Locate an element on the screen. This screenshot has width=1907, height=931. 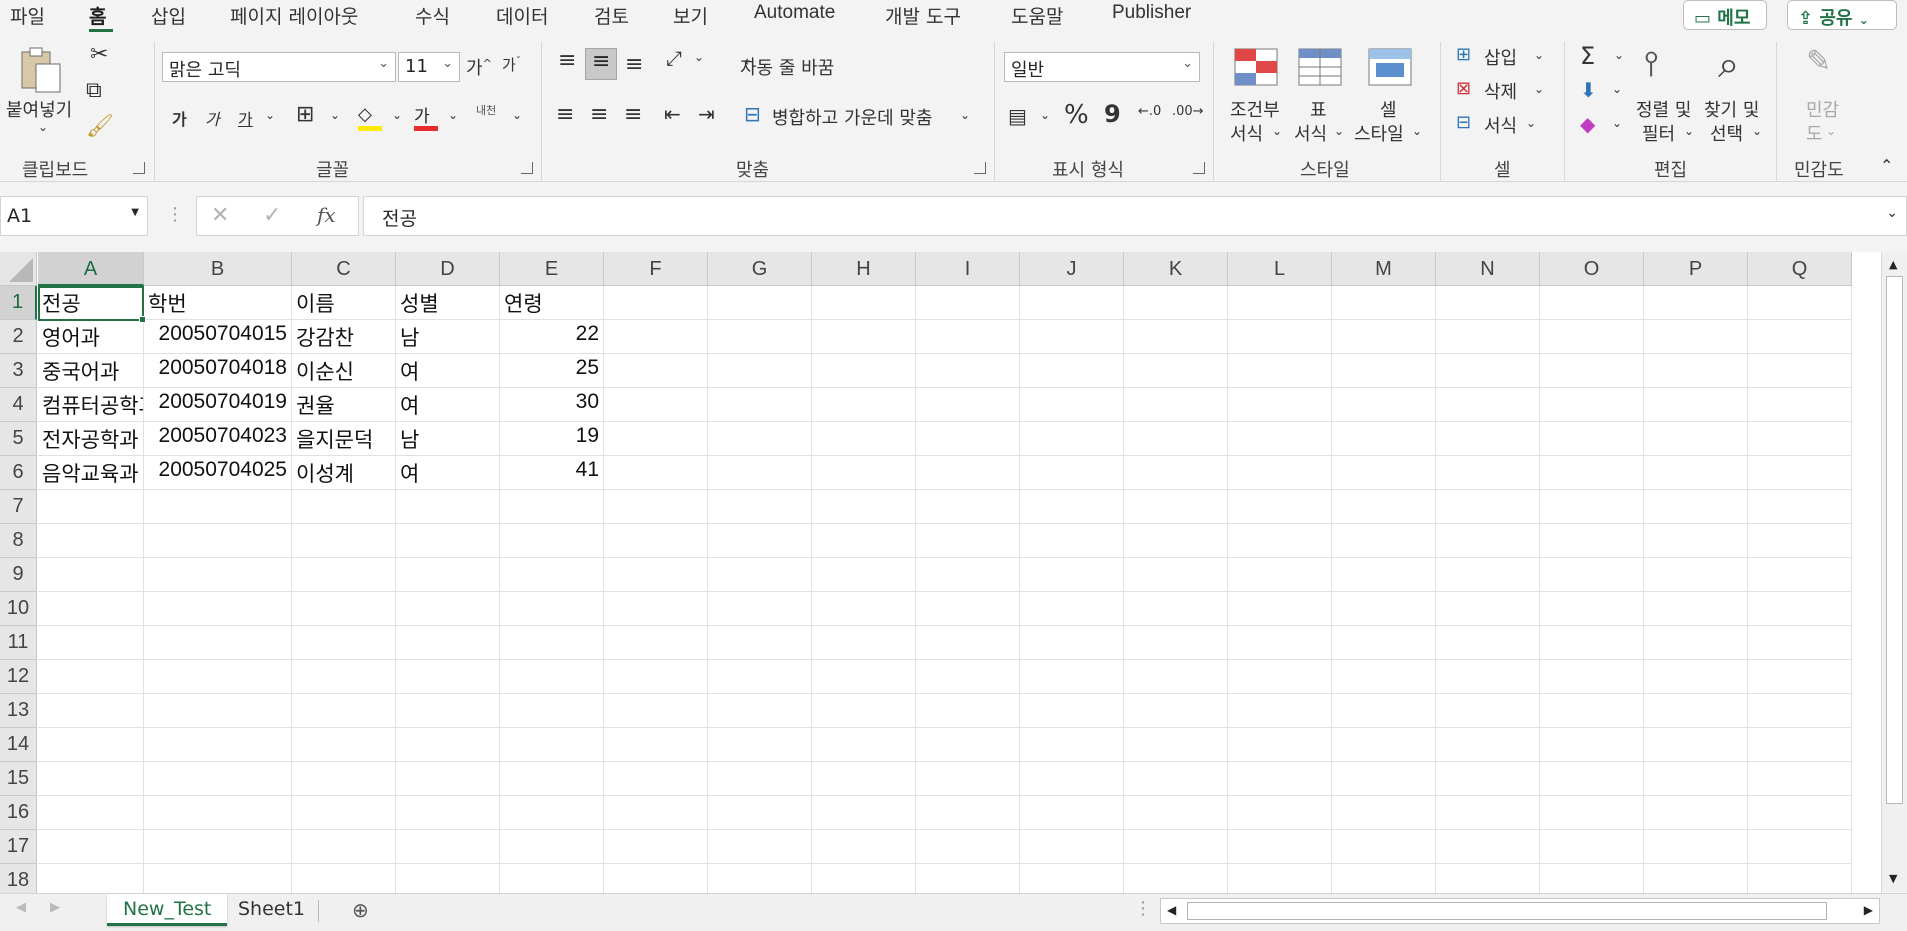
fill-handle is located at coordinates (142, 319).